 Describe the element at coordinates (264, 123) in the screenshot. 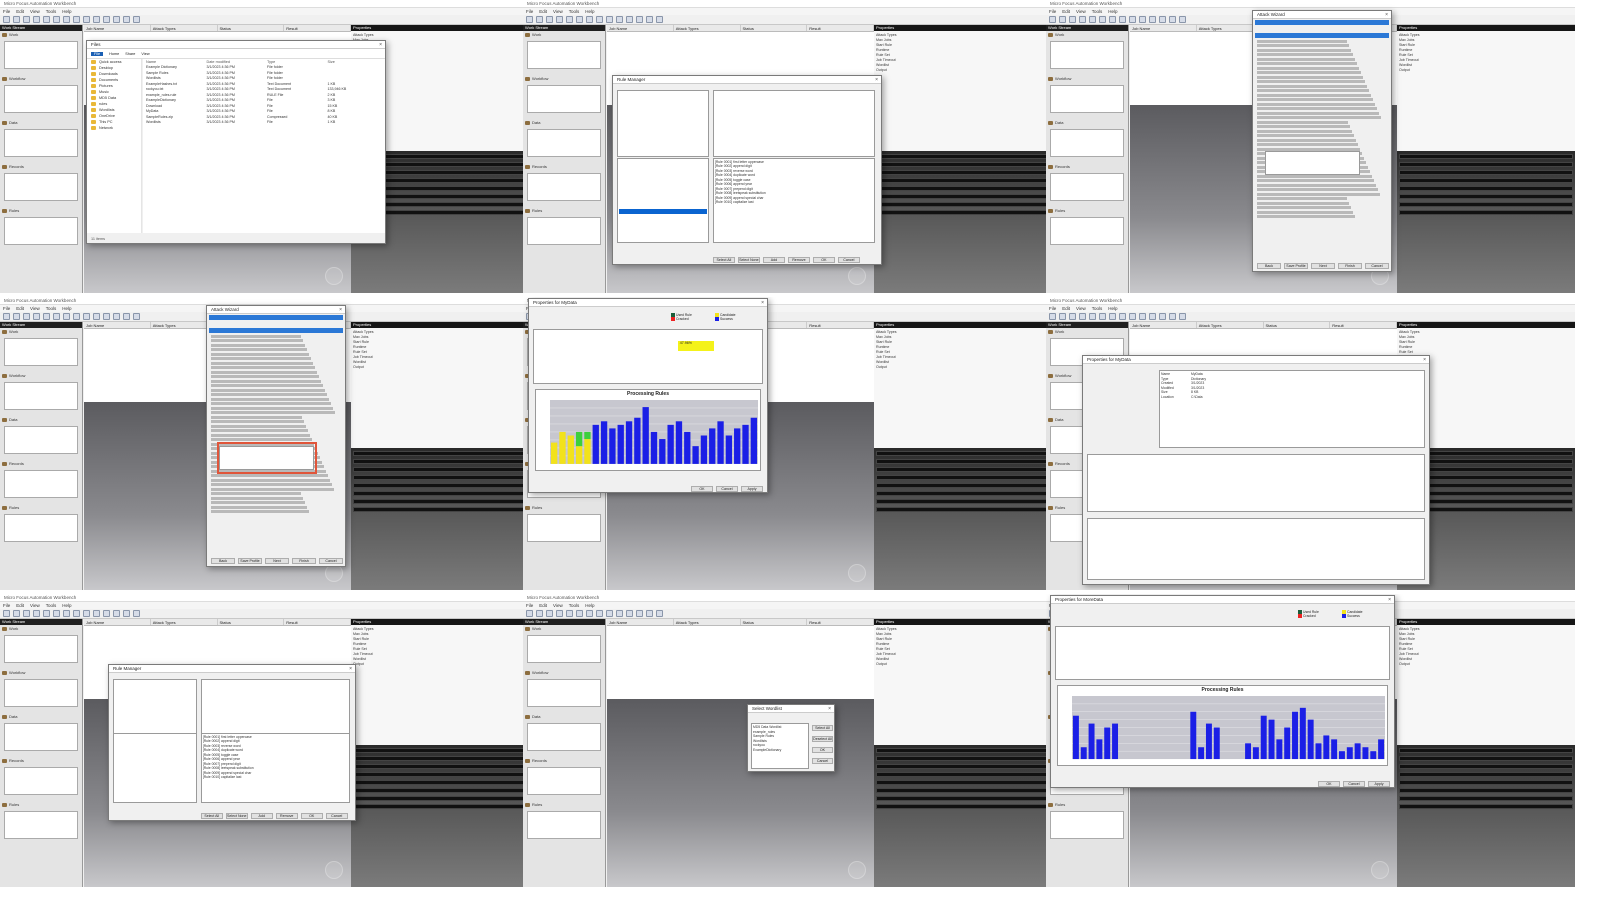

I see `file-row: Wordlists 3/1/2023 4:36 PM File 1 KB` at that location.